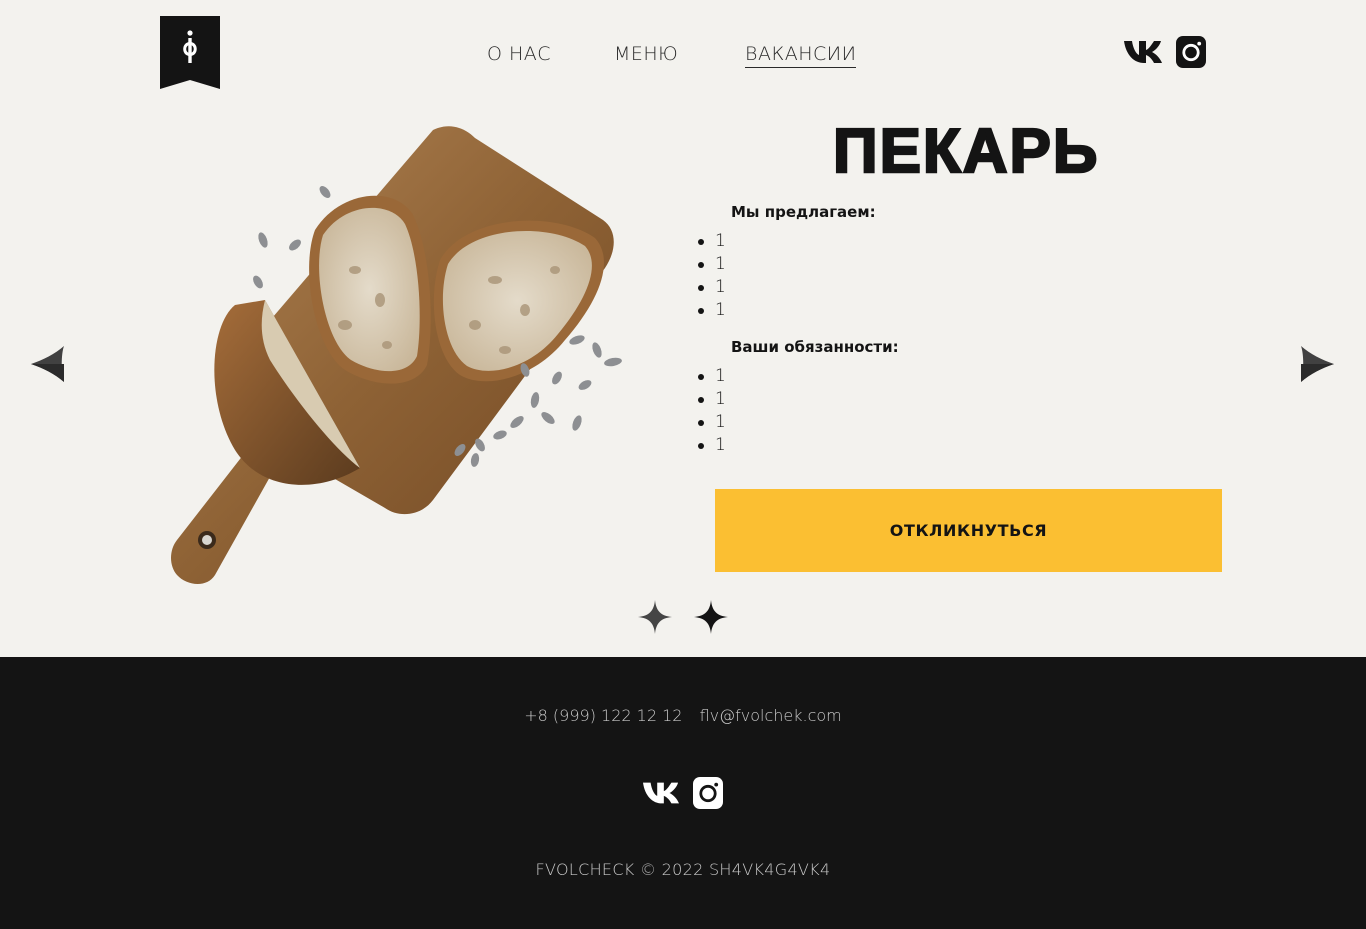  I want to click on slide-dot-star-icon-active, so click(711, 617).